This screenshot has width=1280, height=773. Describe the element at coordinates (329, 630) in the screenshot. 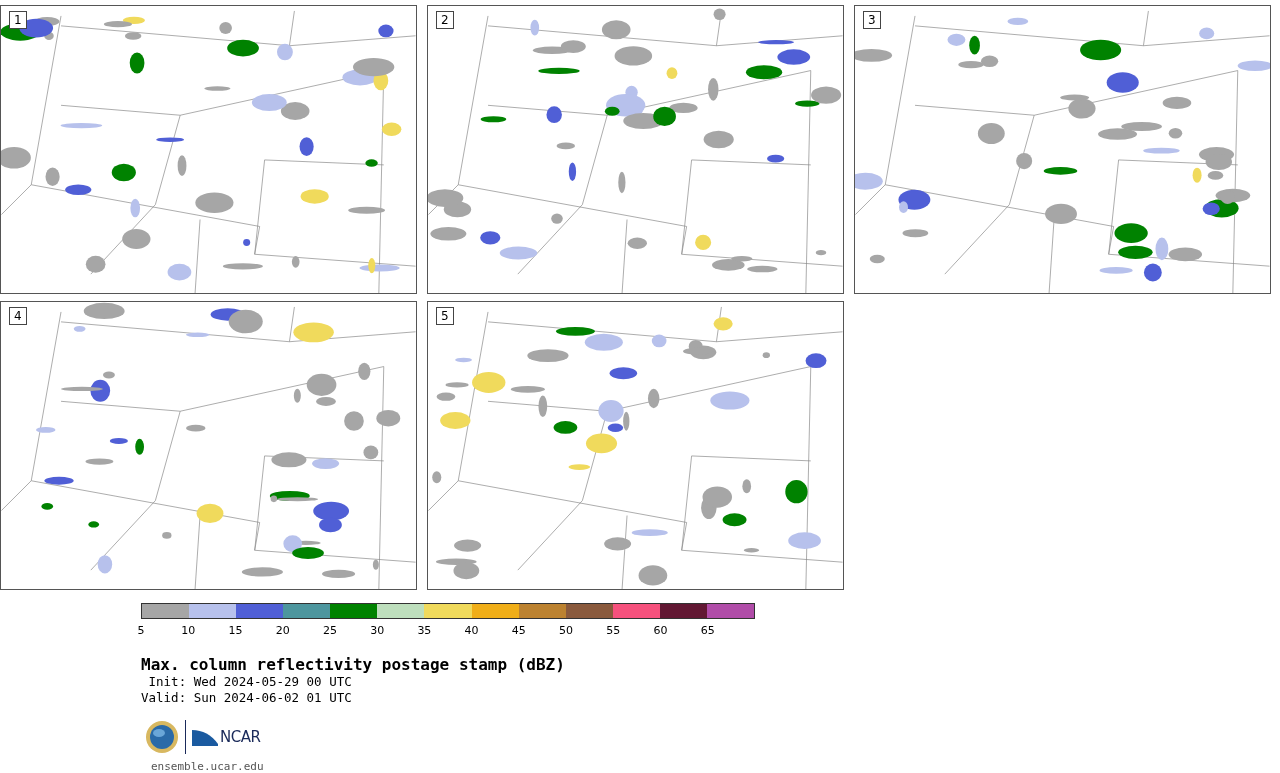

I see `scale-tick-label: 25` at that location.